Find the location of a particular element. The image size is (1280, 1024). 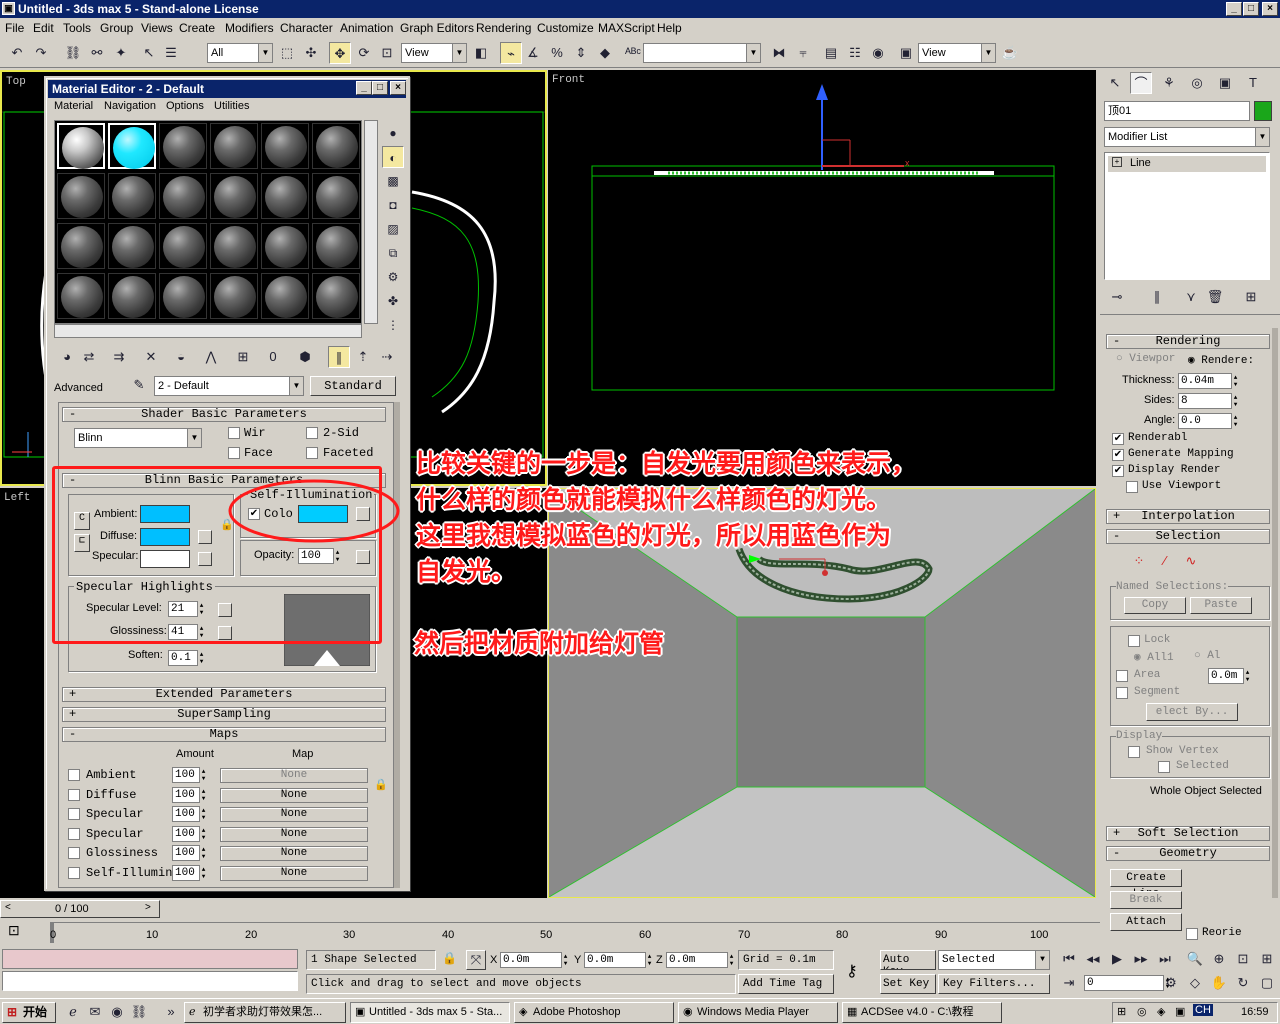

pick-material-icon: ✎ is located at coordinates (139, 385).